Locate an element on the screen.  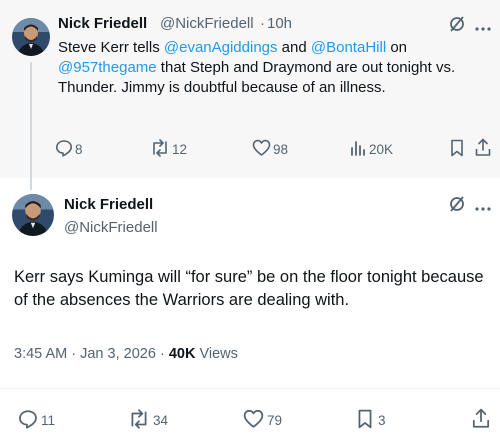
text-segment: Steve Kerr tells is located at coordinates (111, 47).